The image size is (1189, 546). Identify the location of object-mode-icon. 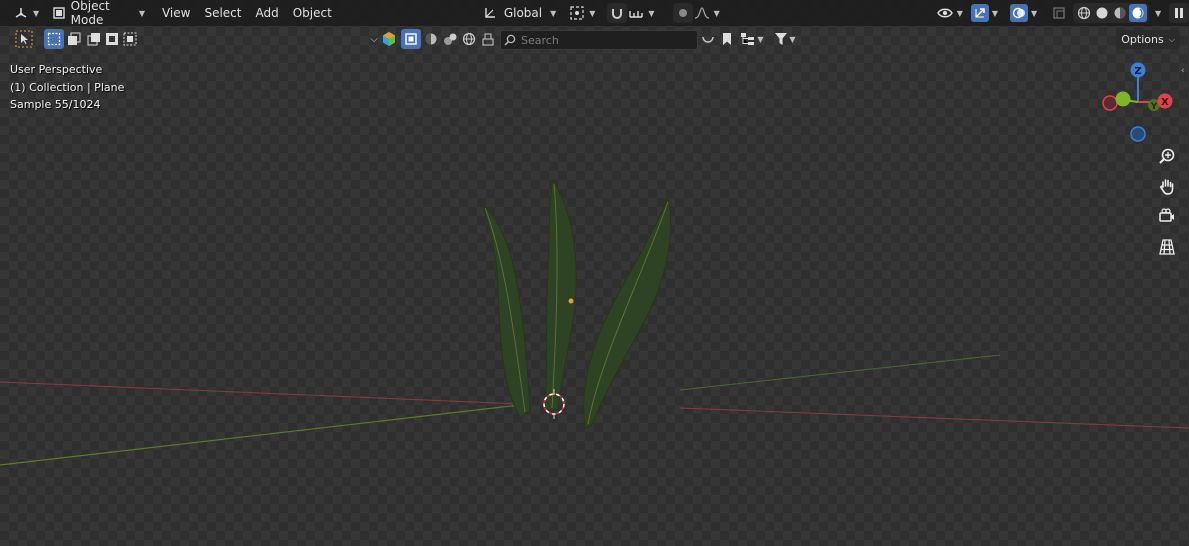
(59, 13).